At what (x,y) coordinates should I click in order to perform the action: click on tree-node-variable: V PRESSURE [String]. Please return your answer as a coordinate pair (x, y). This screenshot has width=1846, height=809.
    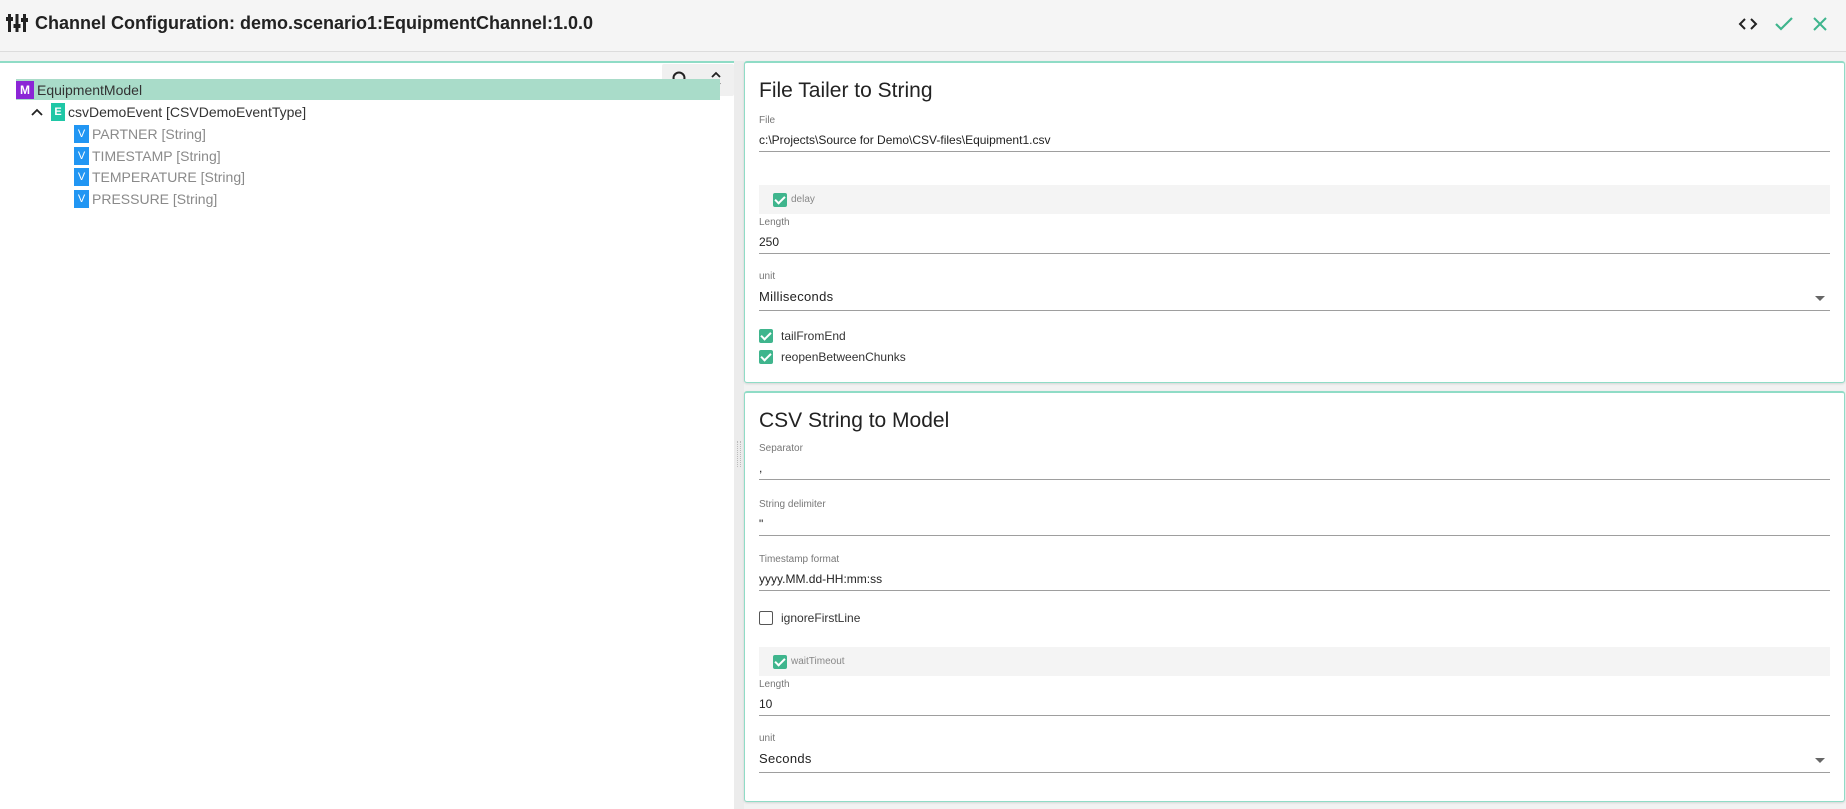
    Looking at the image, I should click on (145, 198).